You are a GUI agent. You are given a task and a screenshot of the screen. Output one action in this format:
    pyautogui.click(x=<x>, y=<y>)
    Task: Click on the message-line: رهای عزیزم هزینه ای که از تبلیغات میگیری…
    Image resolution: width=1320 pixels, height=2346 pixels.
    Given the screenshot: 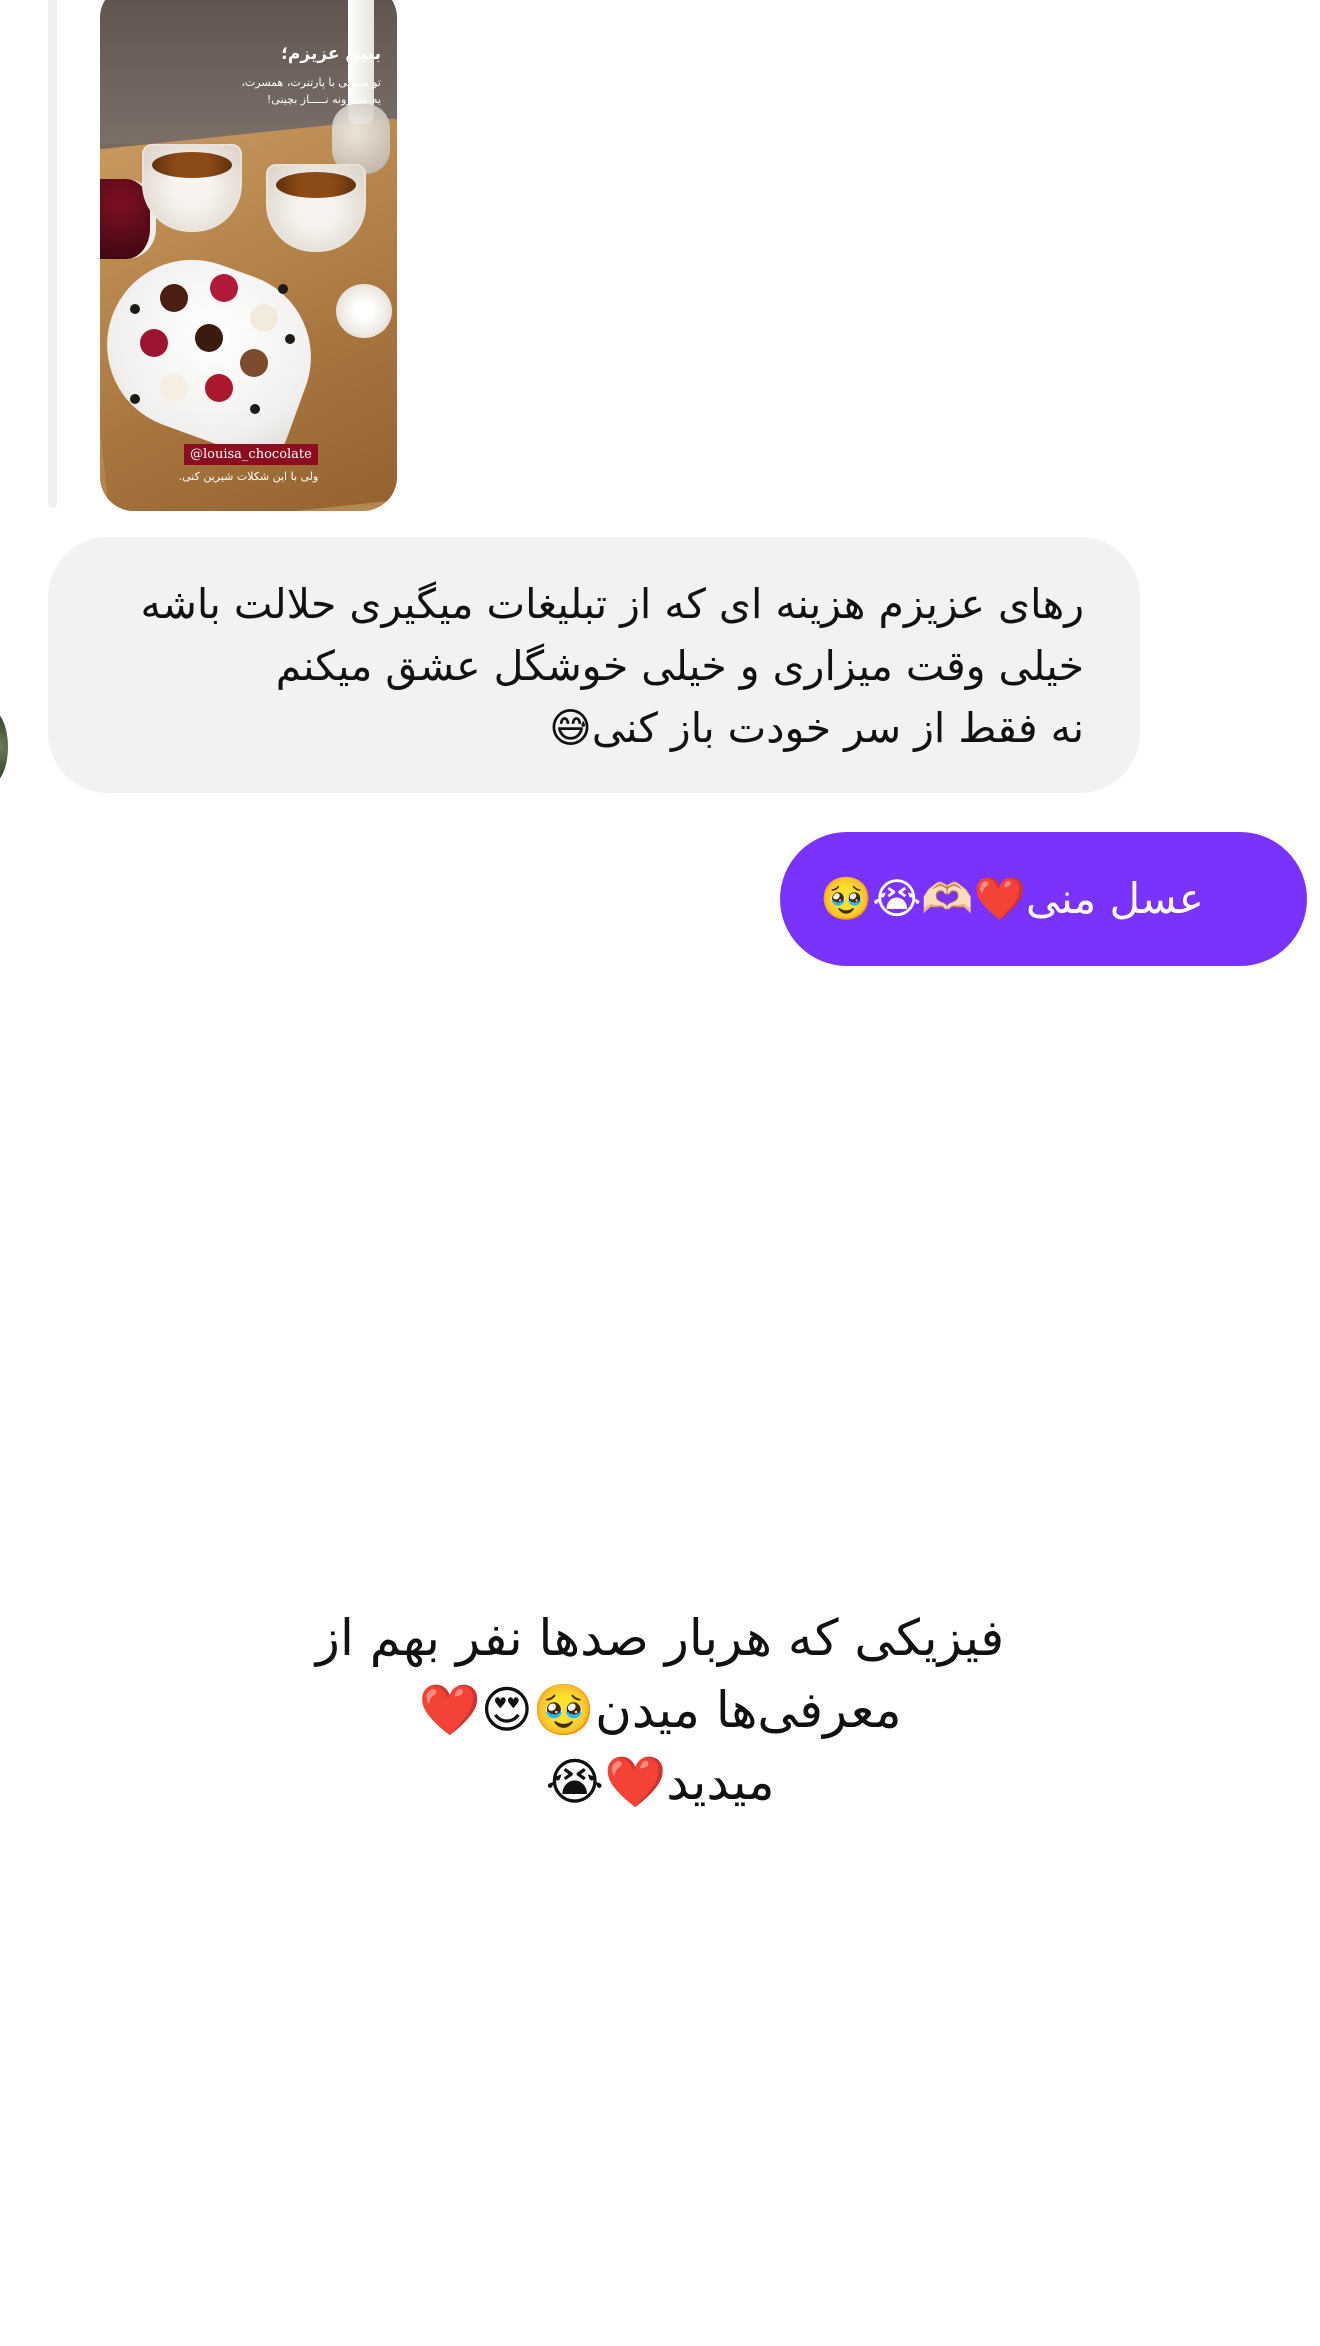 What is the action you would take?
    pyautogui.click(x=612, y=604)
    